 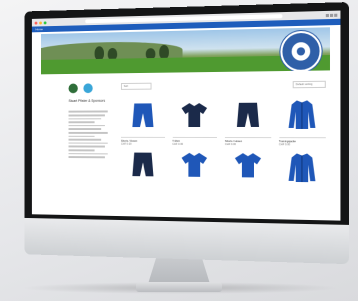 I want to click on sponsor-logos, so click(x=90, y=88).